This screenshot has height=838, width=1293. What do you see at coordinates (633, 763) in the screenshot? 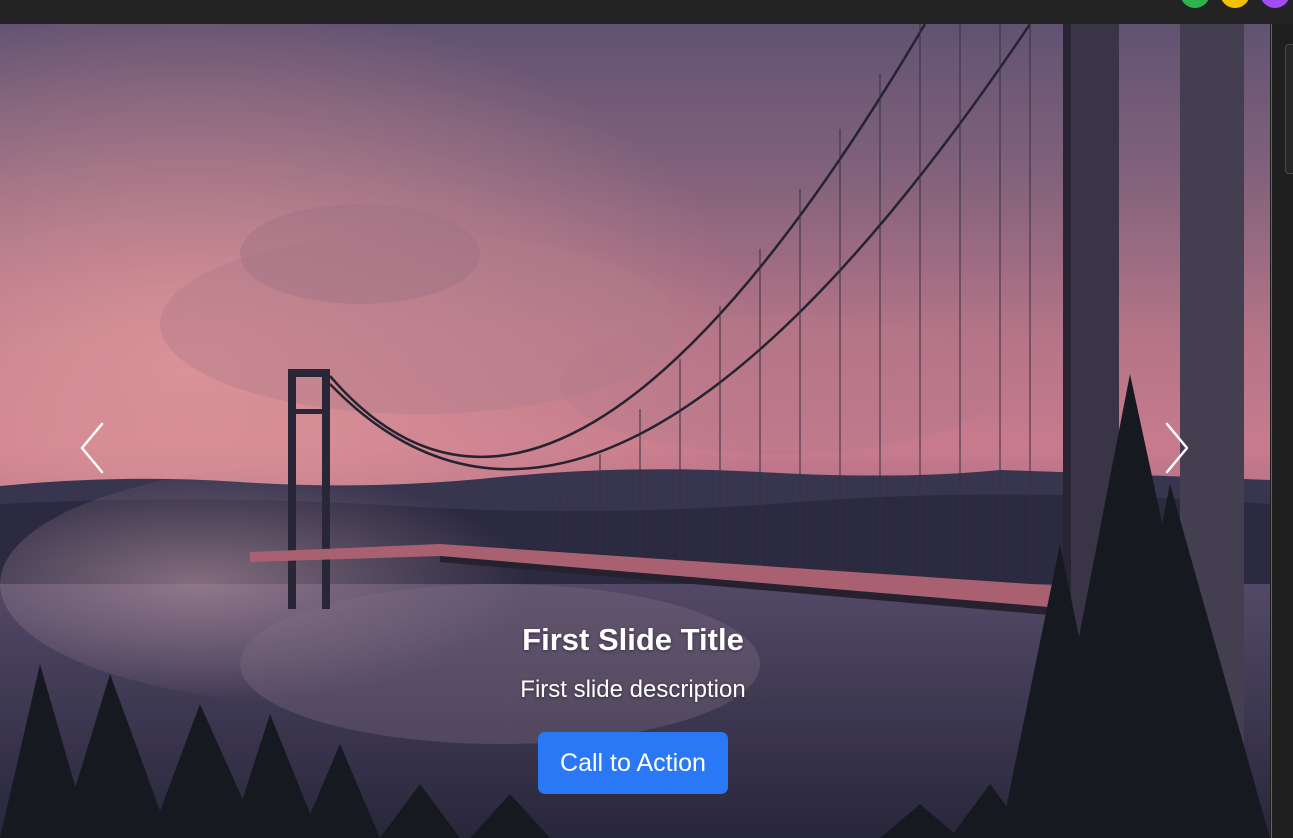
I see `call-to-action-button: Call to Action` at bounding box center [633, 763].